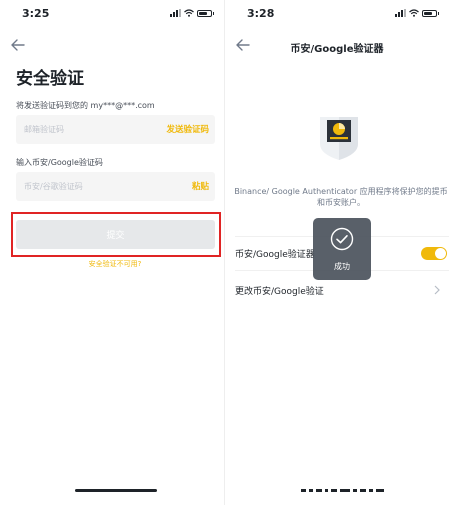  What do you see at coordinates (85, 105) in the screenshot?
I see `email-code-label: 将发送验证码到您的 my***@***.com` at bounding box center [85, 105].